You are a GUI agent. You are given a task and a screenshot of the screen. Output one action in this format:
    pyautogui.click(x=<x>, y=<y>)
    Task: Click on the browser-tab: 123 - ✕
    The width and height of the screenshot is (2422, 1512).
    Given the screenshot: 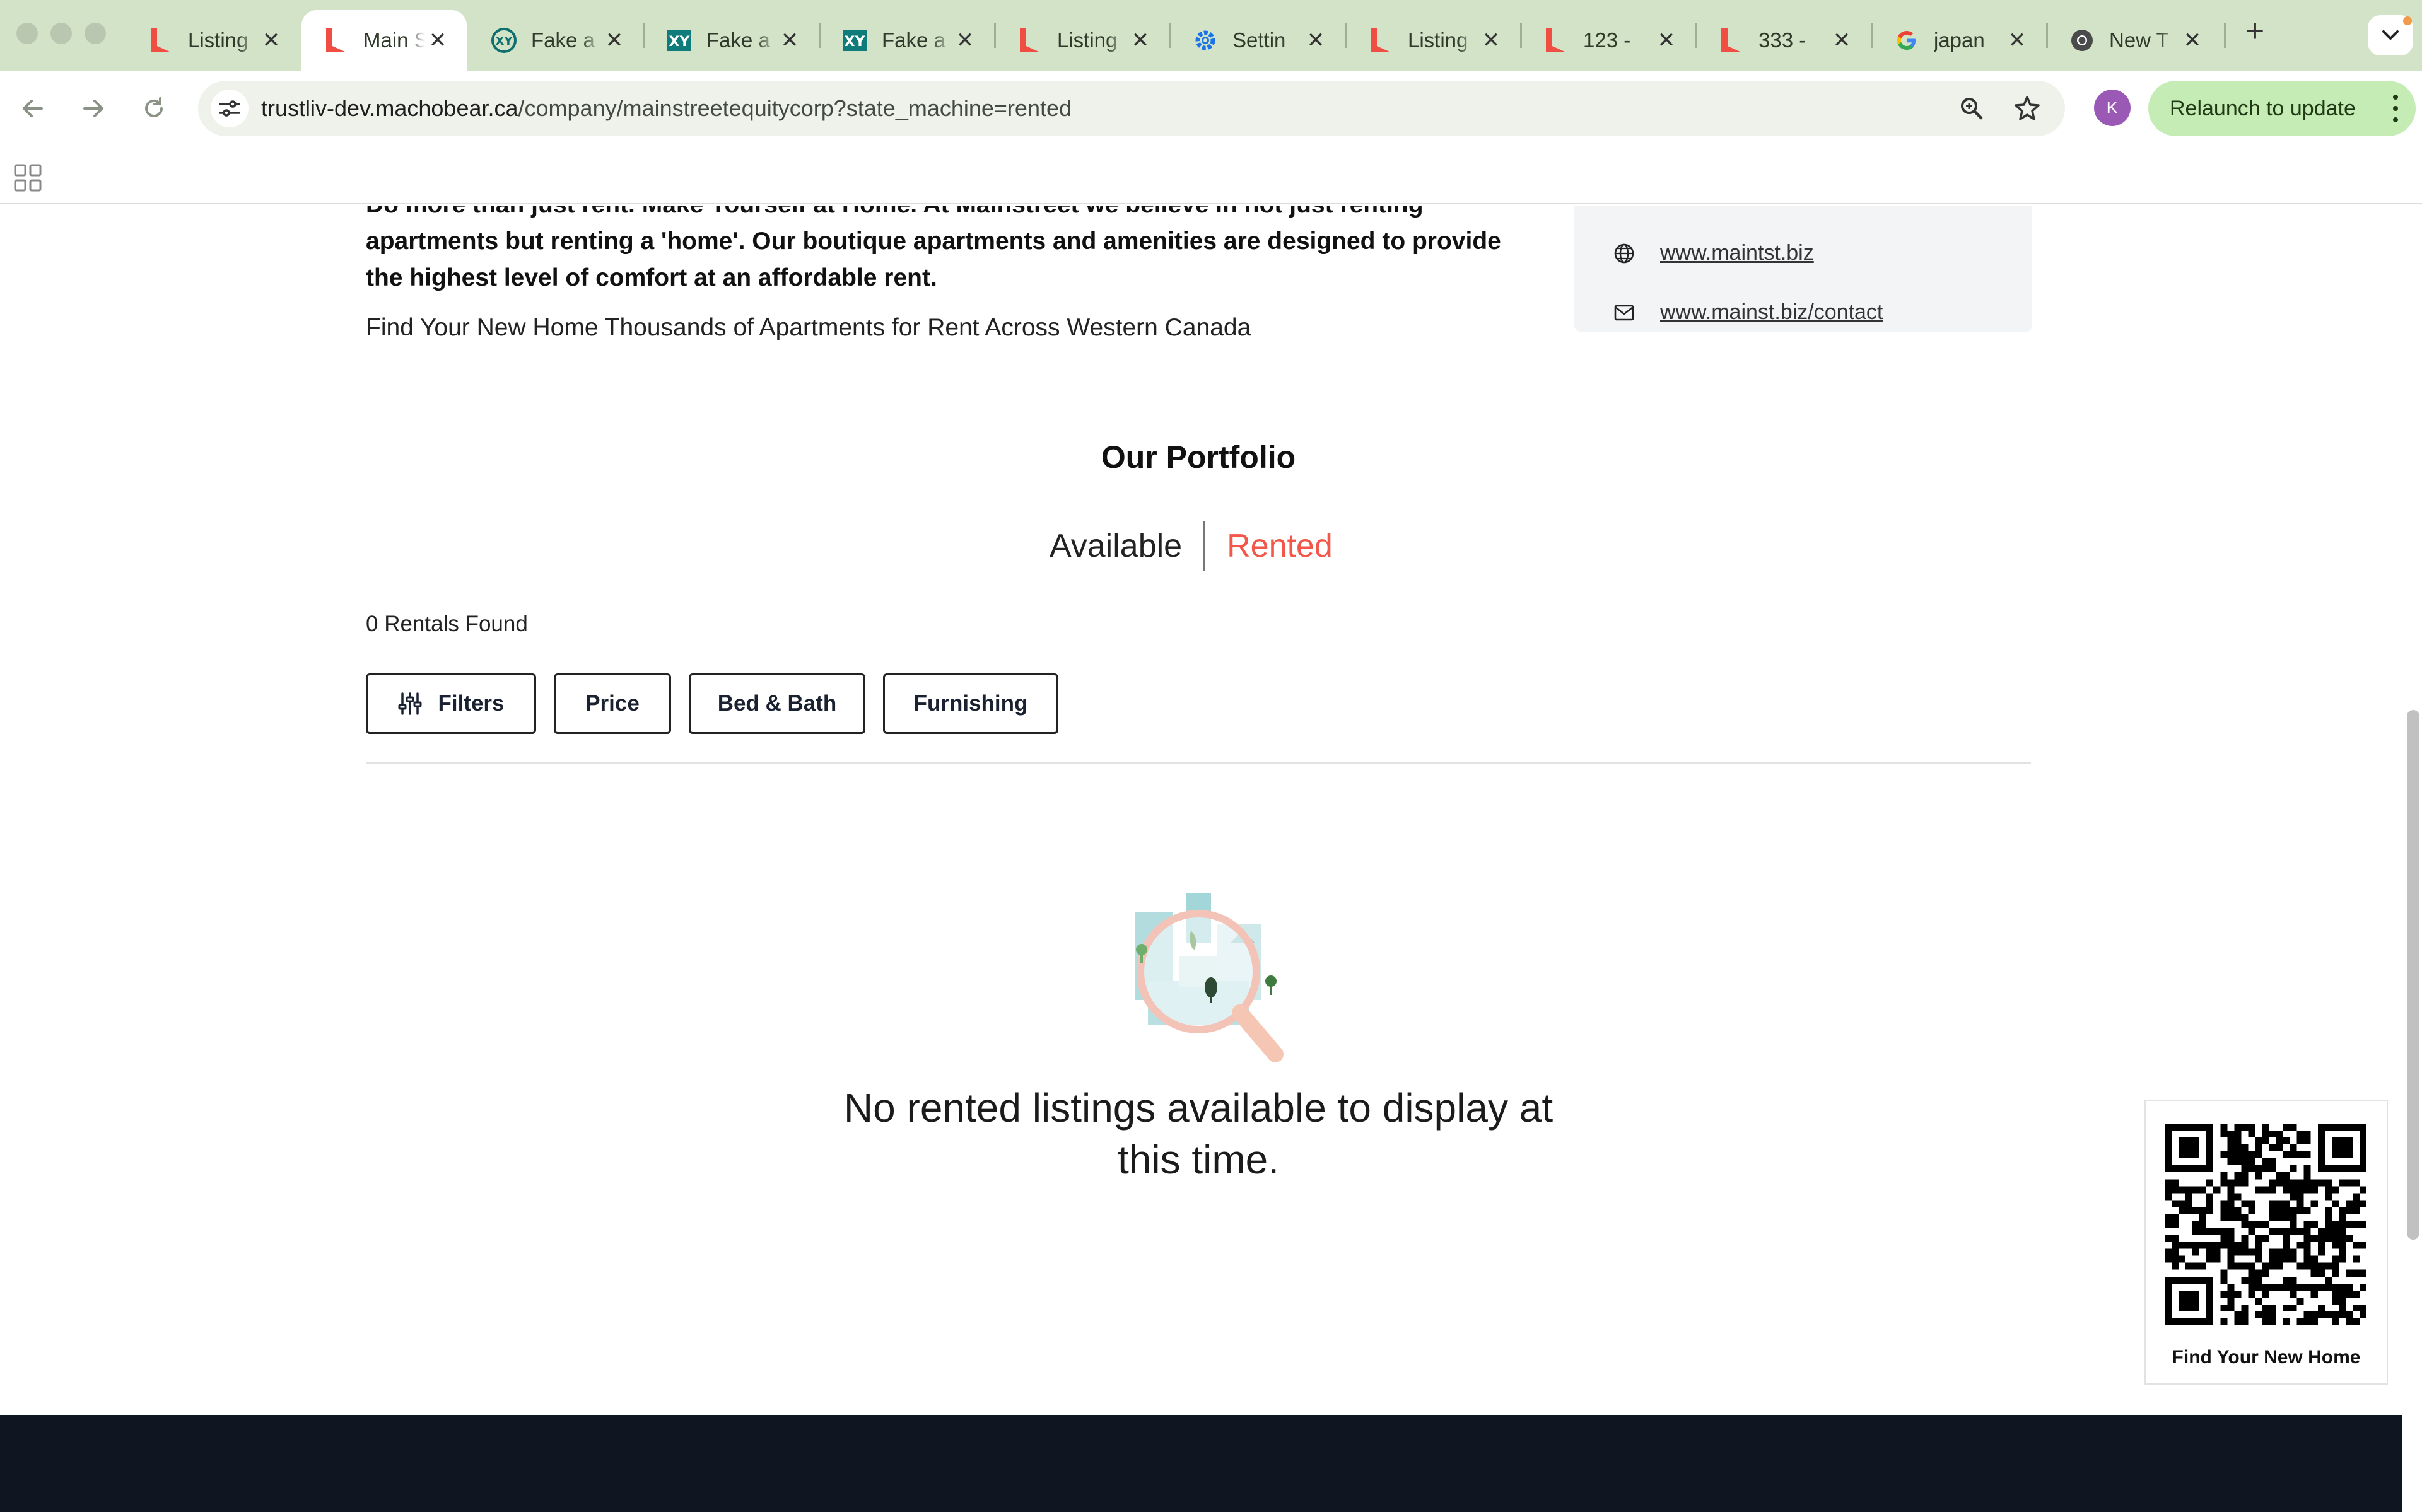 What is the action you would take?
    pyautogui.click(x=1608, y=41)
    